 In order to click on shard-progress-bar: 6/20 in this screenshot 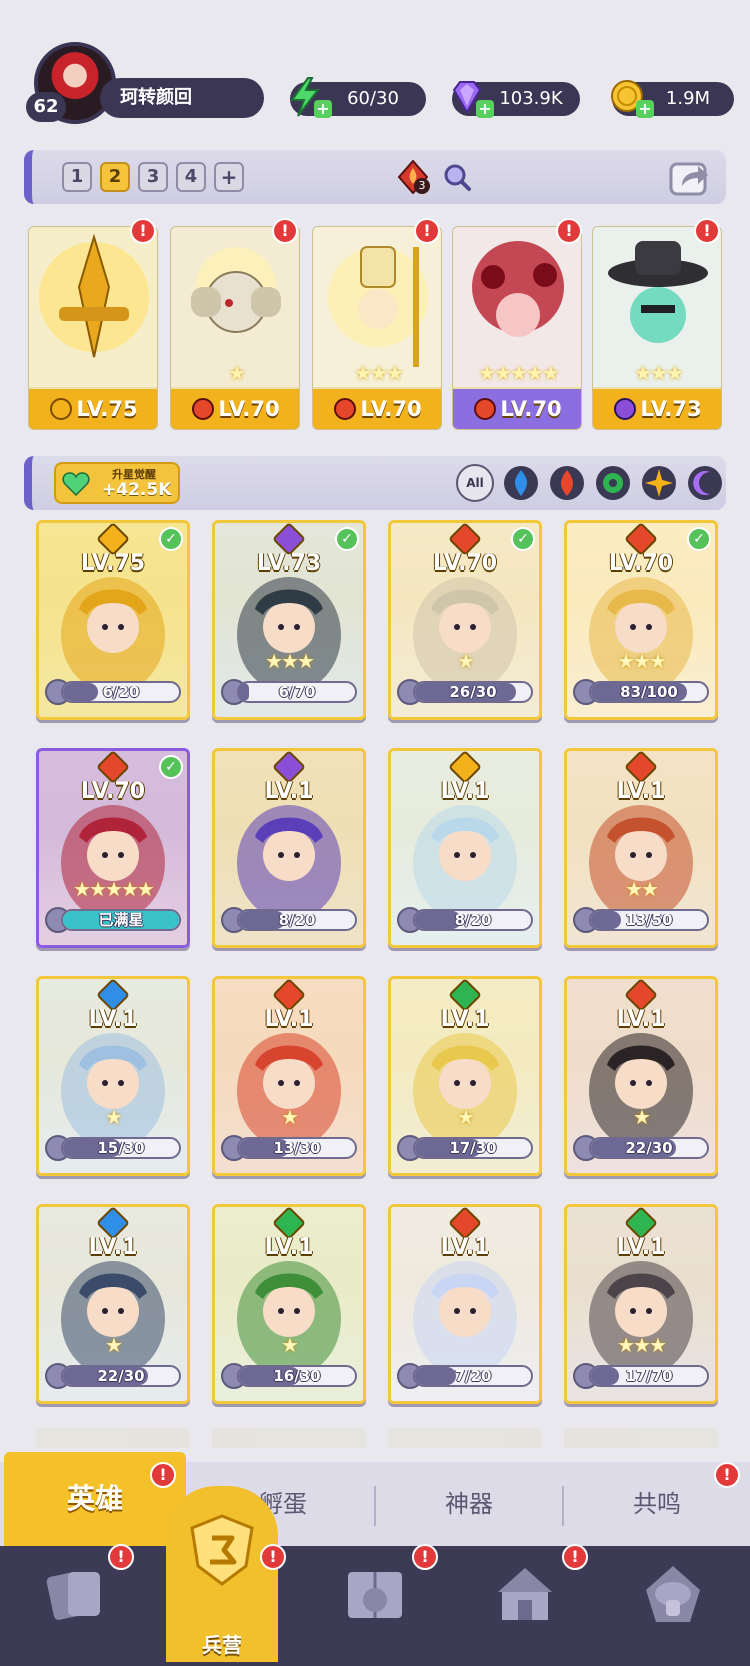, I will do `click(121, 692)`.